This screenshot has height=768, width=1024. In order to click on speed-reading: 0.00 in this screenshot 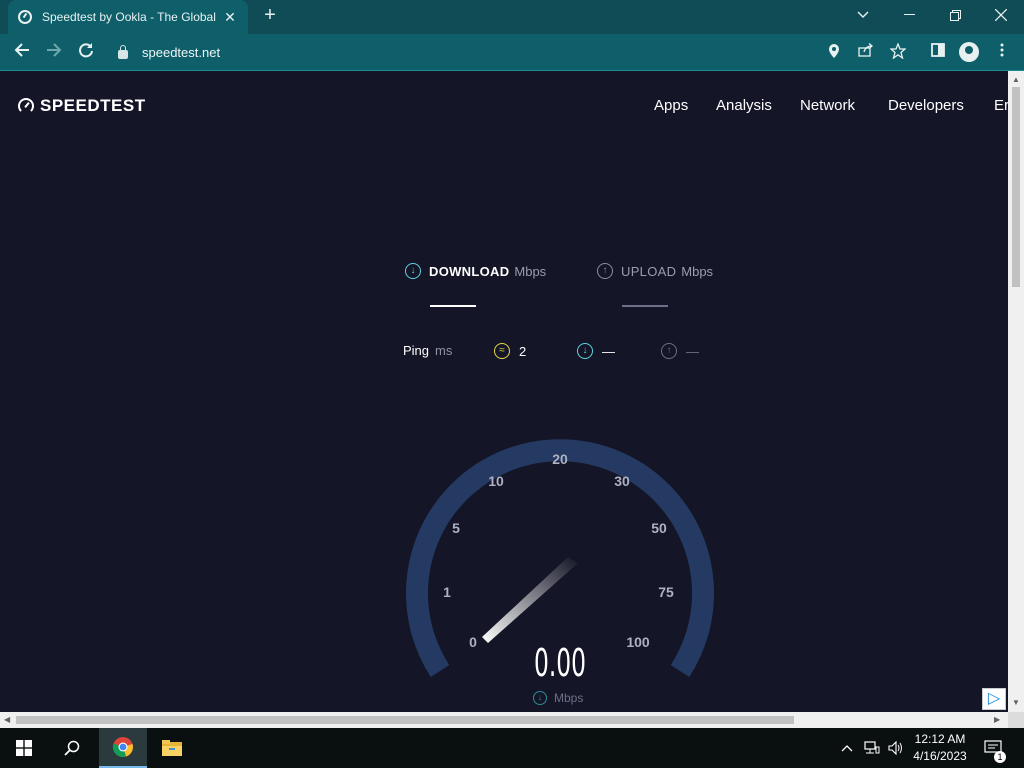, I will do `click(560, 663)`.